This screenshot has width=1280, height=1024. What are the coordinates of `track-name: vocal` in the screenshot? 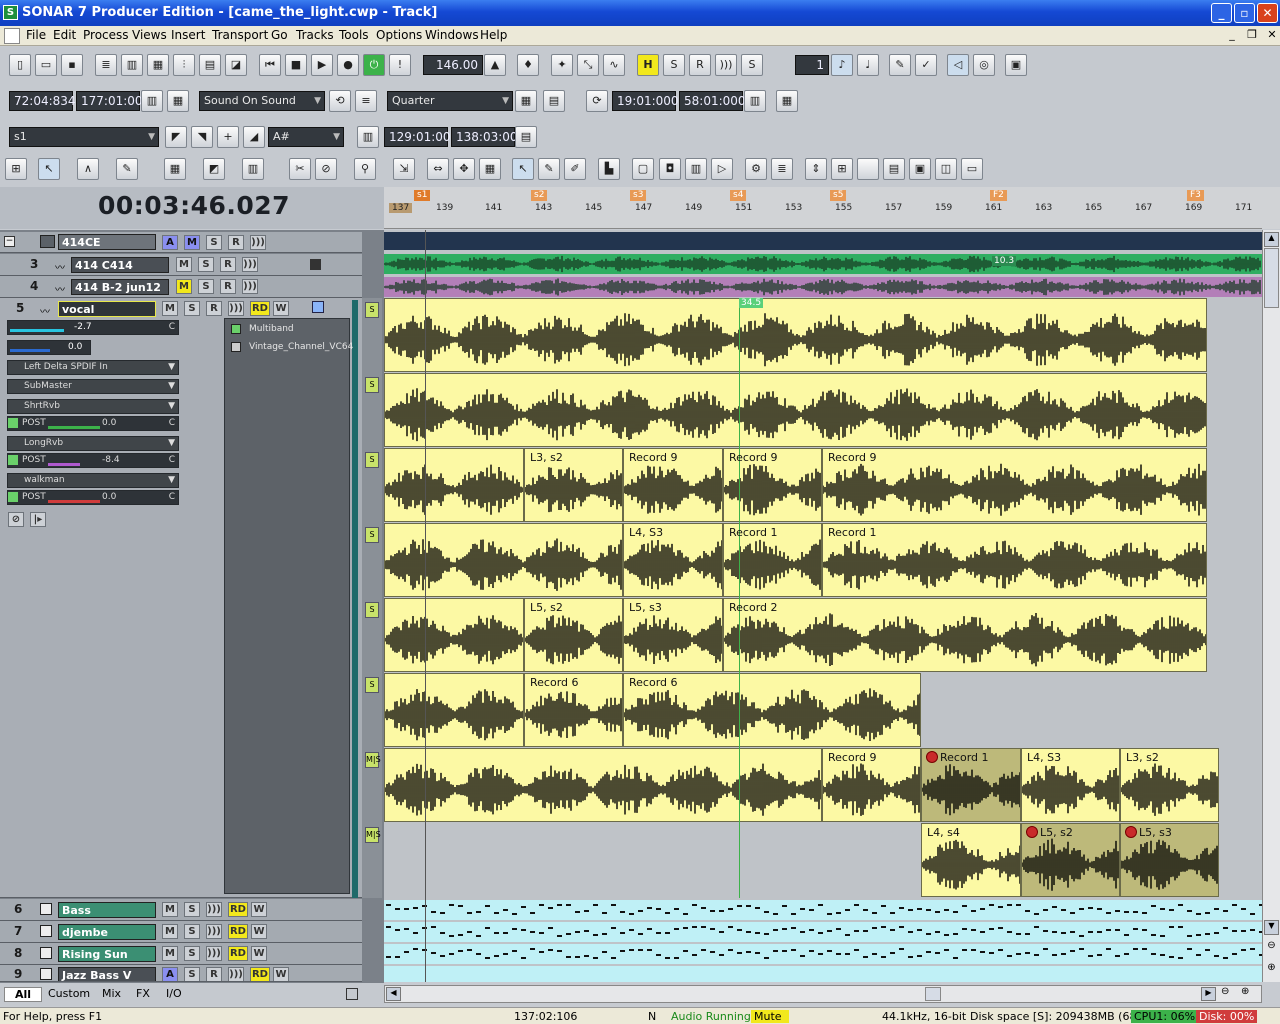 It's located at (107, 309).